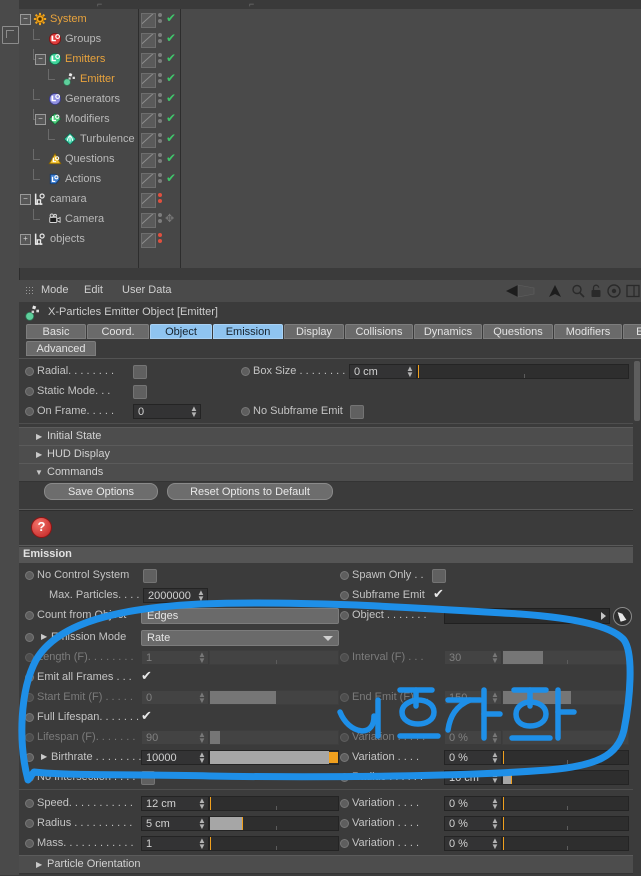 The width and height of the screenshot is (641, 876). What do you see at coordinates (55, 290) in the screenshot?
I see `menu-mode: Mode` at bounding box center [55, 290].